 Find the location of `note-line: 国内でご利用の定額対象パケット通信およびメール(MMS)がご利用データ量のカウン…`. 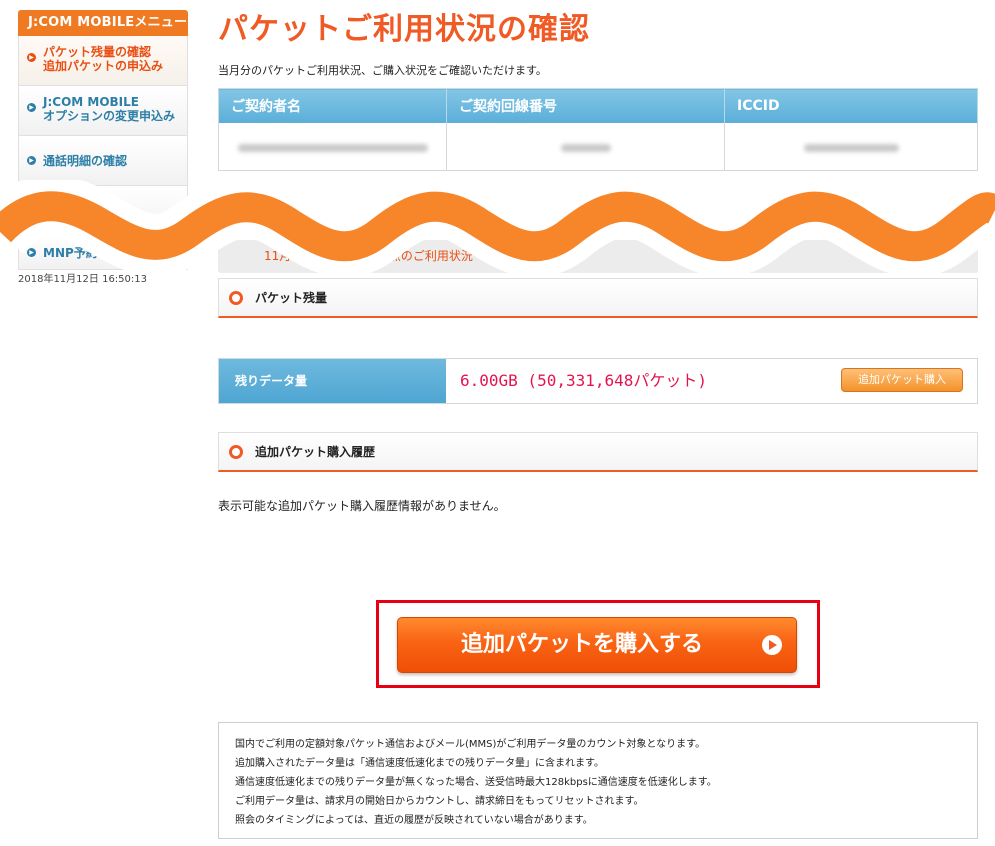

note-line: 国内でご利用の定額対象パケット通信およびメール(MMS)がご利用データ量のカウン… is located at coordinates (470, 744).